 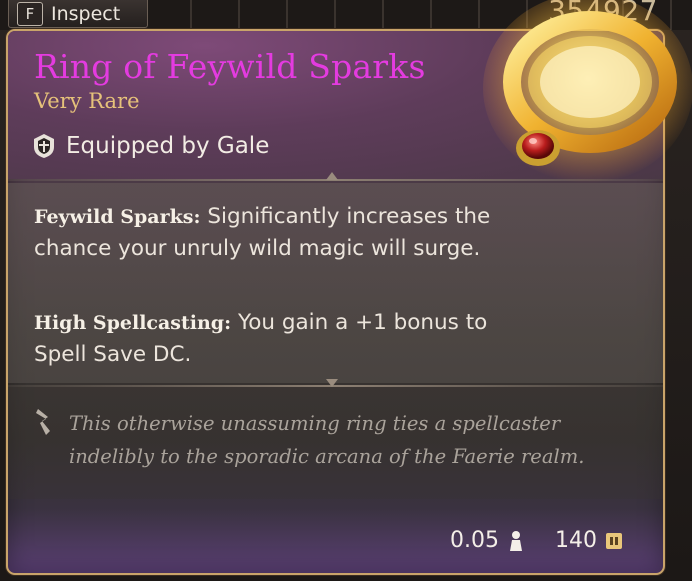 What do you see at coordinates (168, 146) in the screenshot?
I see `equipped-text: Equipped by Gale` at bounding box center [168, 146].